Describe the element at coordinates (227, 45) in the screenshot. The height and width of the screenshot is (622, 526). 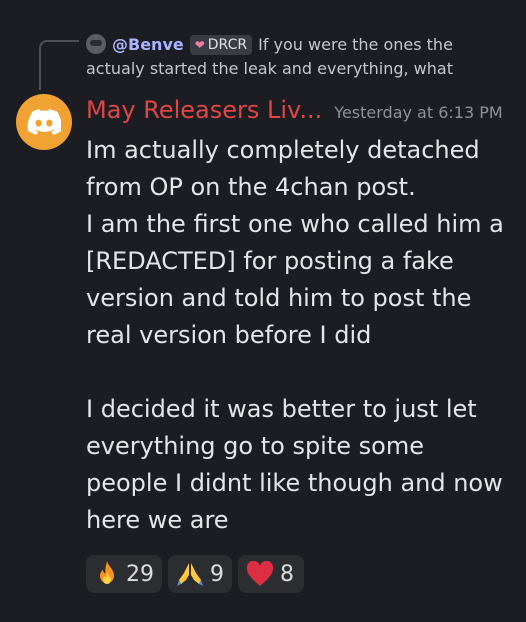
I see `server-tag-label: DRCR` at that location.